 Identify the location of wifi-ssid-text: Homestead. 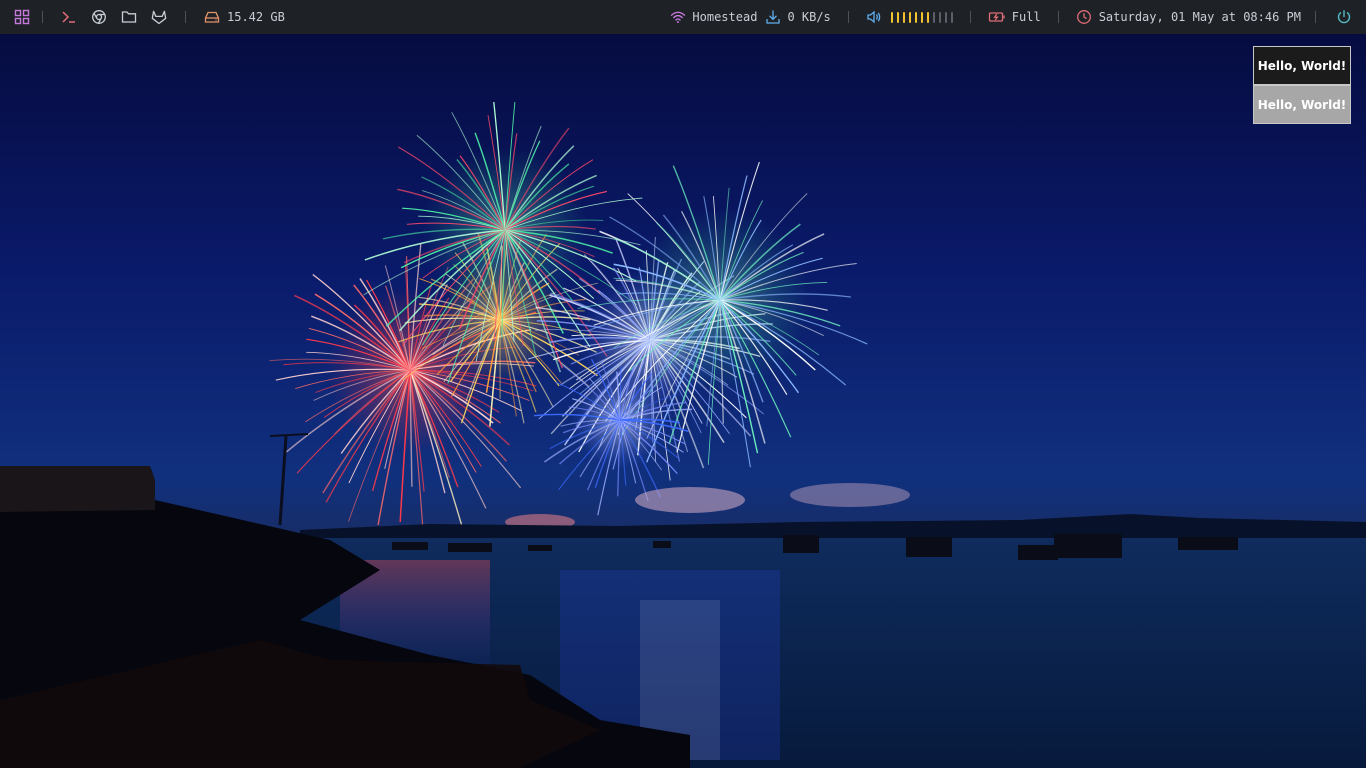
(725, 17).